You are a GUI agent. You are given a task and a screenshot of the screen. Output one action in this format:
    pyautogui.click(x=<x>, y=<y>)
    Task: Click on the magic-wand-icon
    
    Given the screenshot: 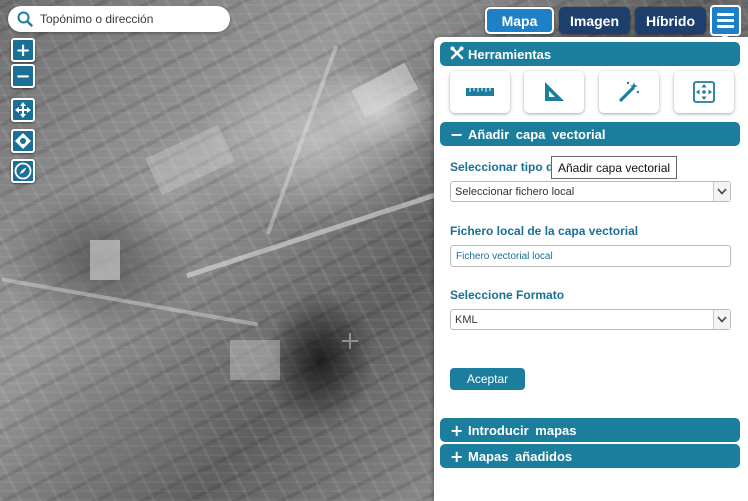 What is the action you would take?
    pyautogui.click(x=629, y=91)
    